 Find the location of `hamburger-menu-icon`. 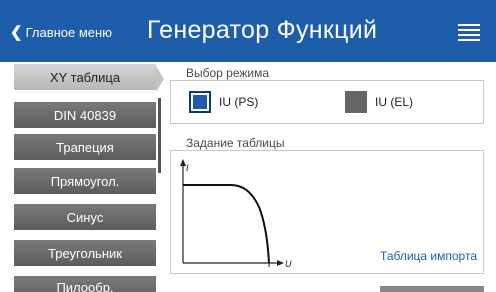

hamburger-menu-icon is located at coordinates (469, 32).